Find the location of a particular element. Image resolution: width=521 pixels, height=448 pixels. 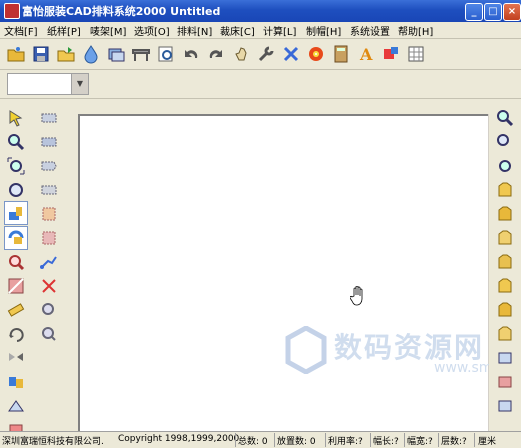

status-width: 幅宽:? is located at coordinates (420, 442).